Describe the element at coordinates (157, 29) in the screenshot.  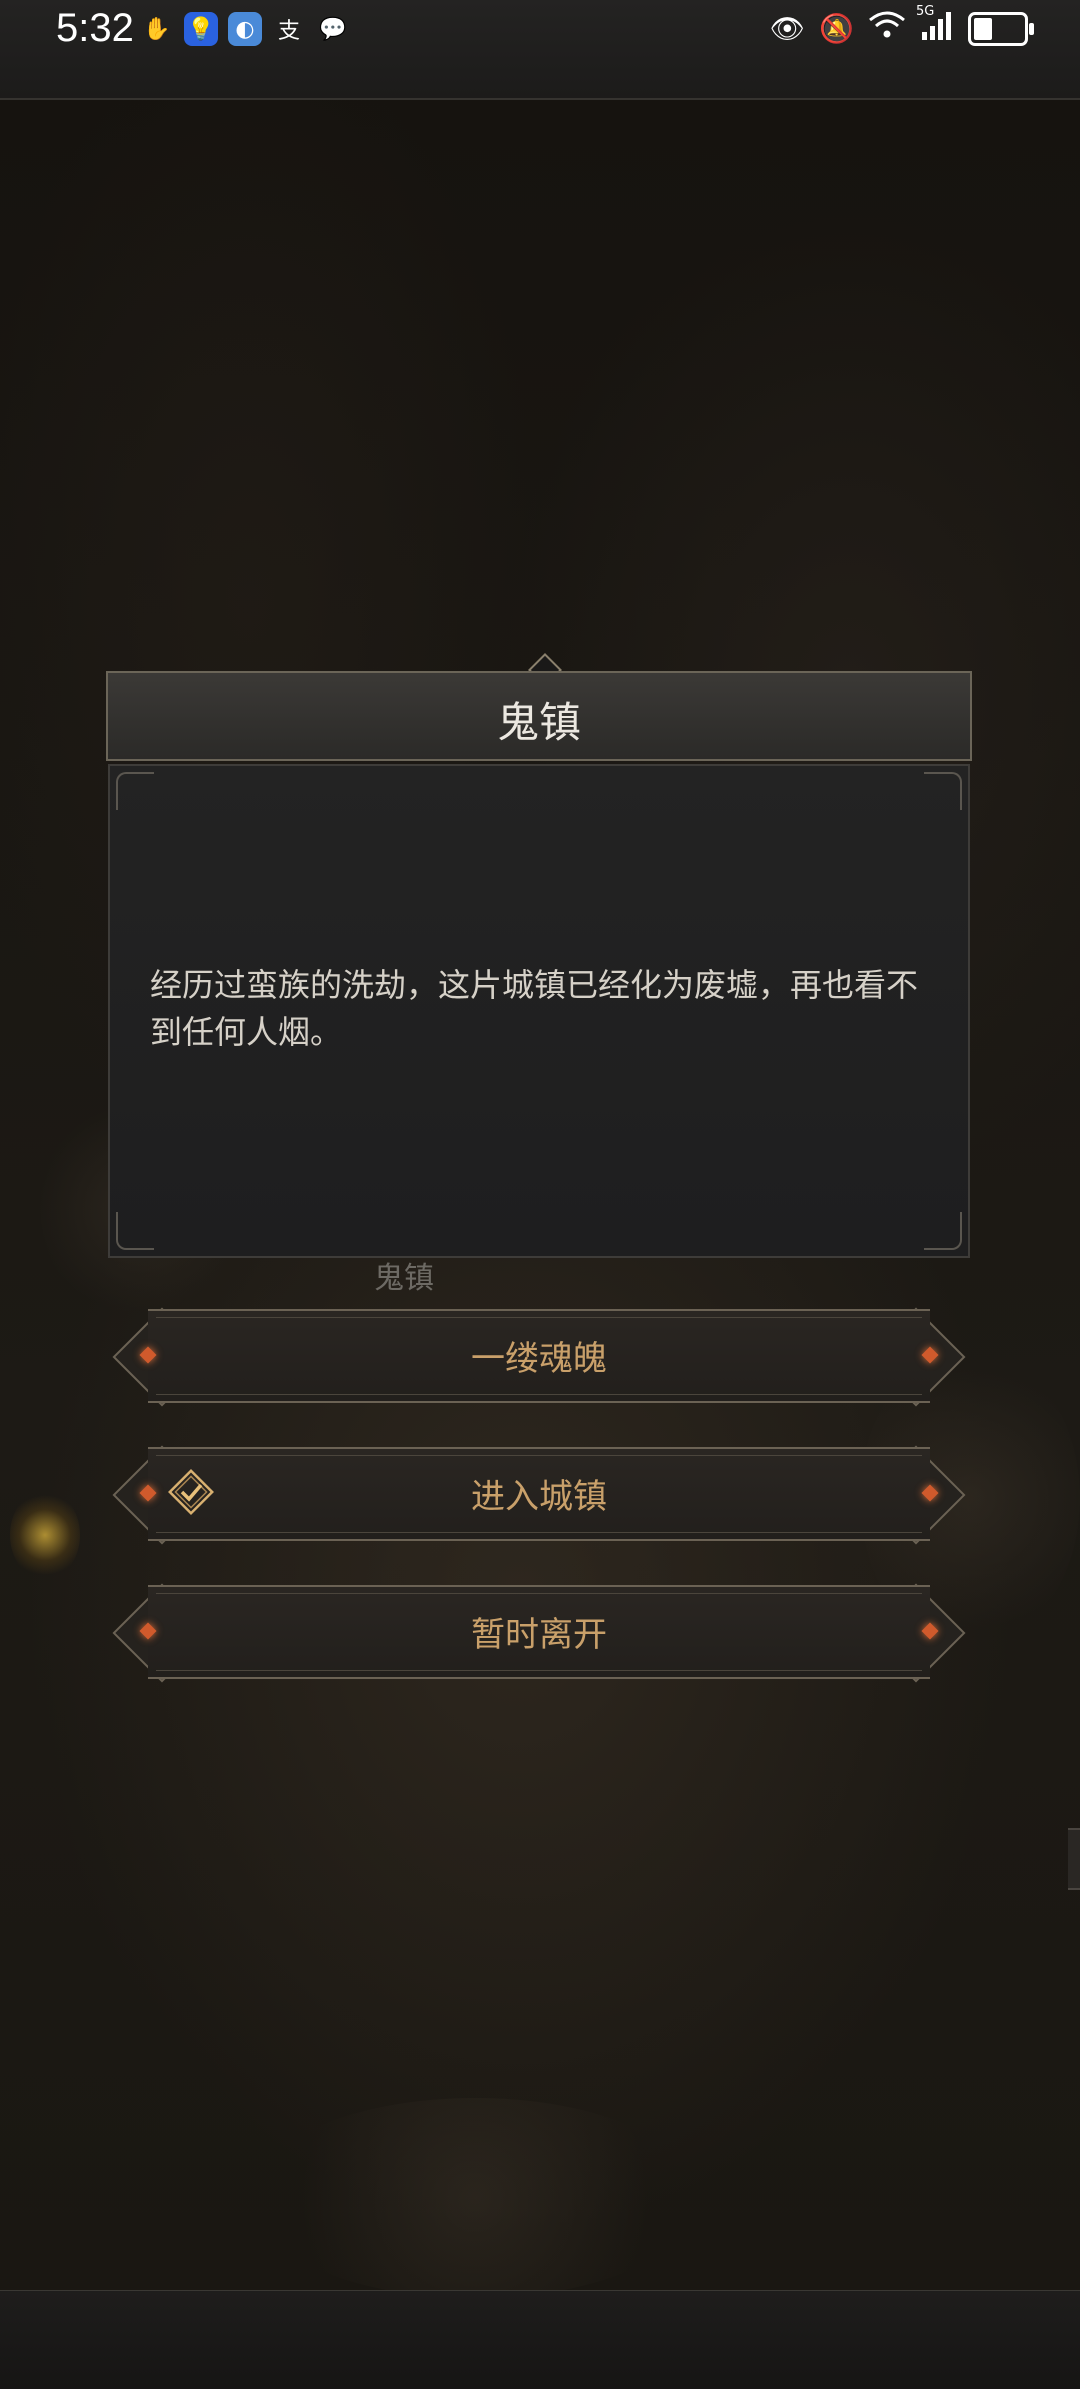
I see `hand-icon: ✋` at that location.